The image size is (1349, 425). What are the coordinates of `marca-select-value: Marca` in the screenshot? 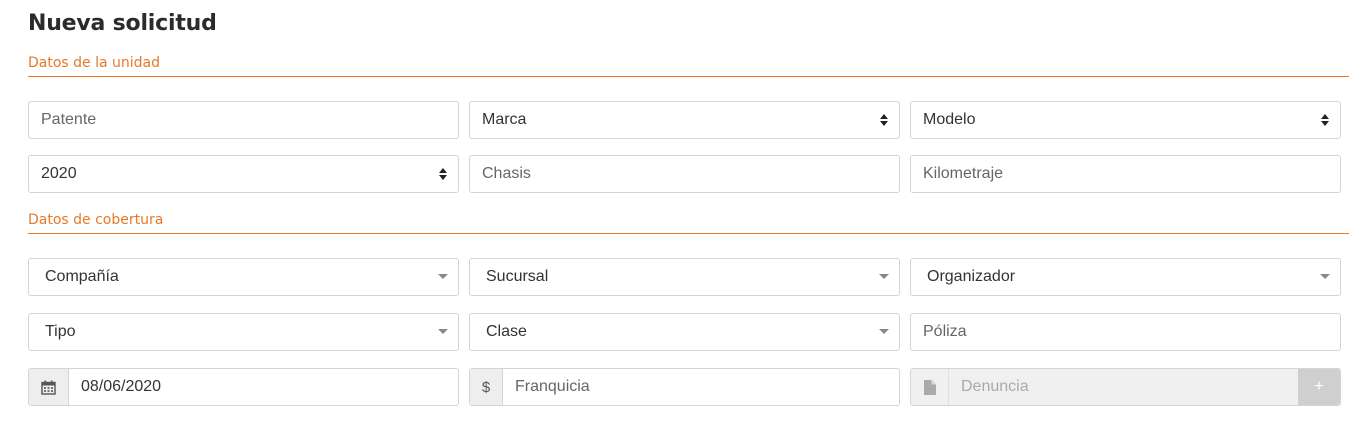 It's located at (504, 119).